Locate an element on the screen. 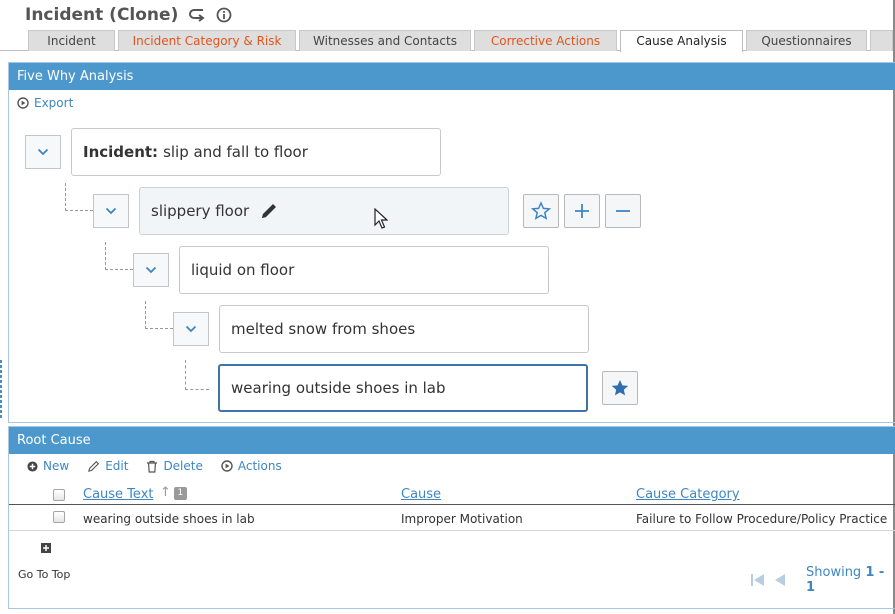 The width and height of the screenshot is (895, 614). new-button: New is located at coordinates (48, 466).